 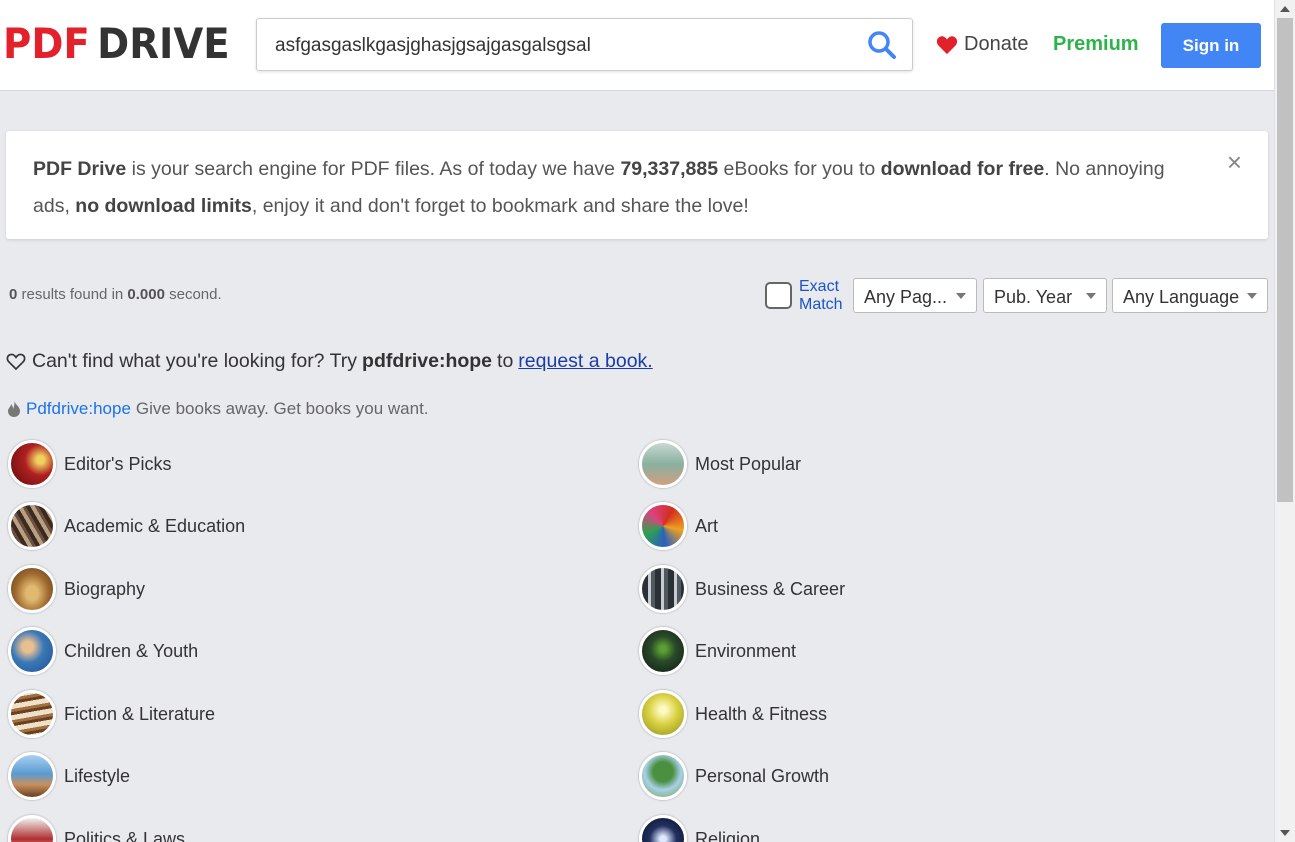 What do you see at coordinates (163, 206) in the screenshot?
I see `banner-limits: no download limits` at bounding box center [163, 206].